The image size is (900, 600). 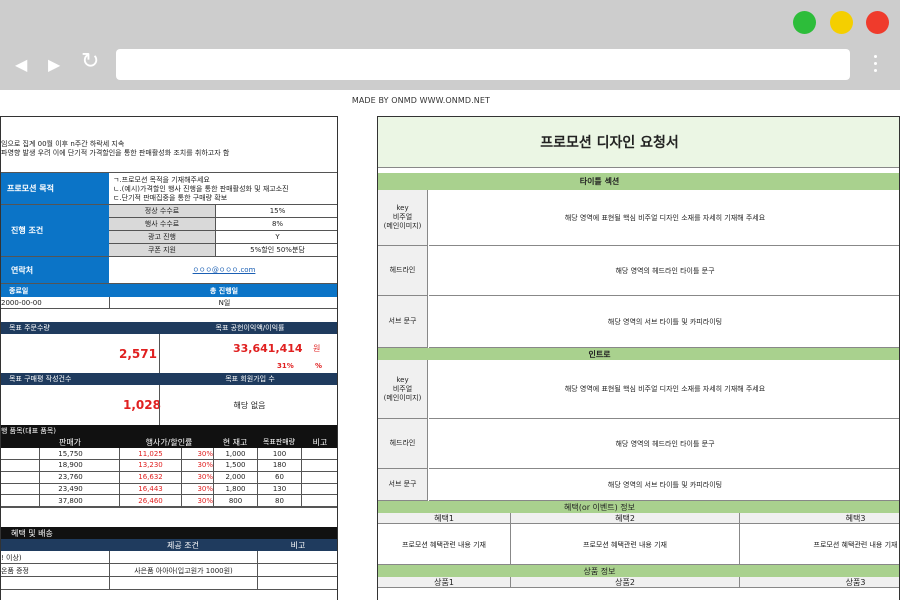 I want to click on item-row: 15,750 11,025 30% 1,000 100, so click(x=169, y=454).